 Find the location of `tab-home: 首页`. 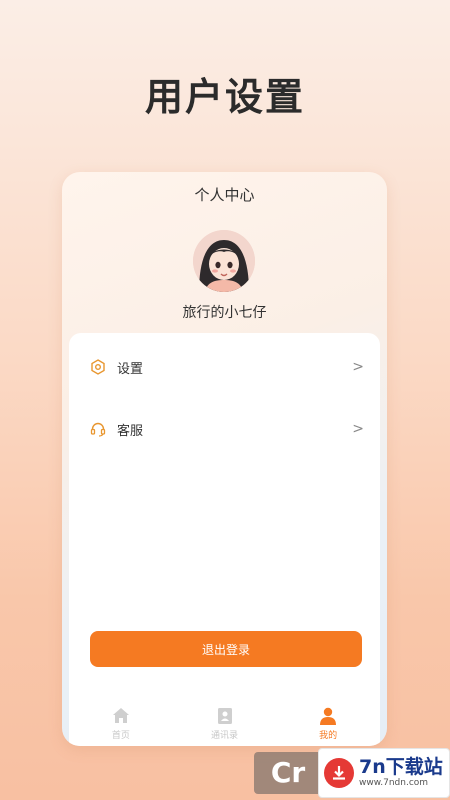

tab-home: 首页 is located at coordinates (121, 723).